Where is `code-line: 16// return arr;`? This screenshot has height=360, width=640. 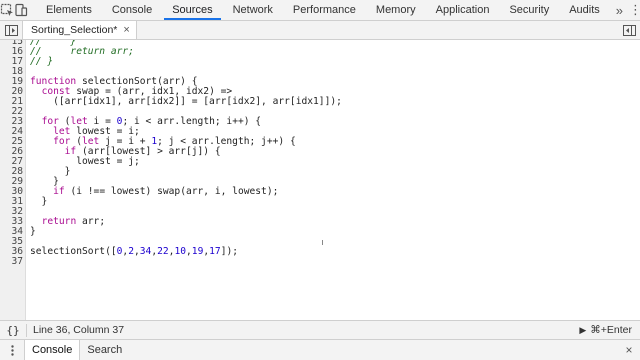
code-line: 16// return arr; is located at coordinates (320, 52).